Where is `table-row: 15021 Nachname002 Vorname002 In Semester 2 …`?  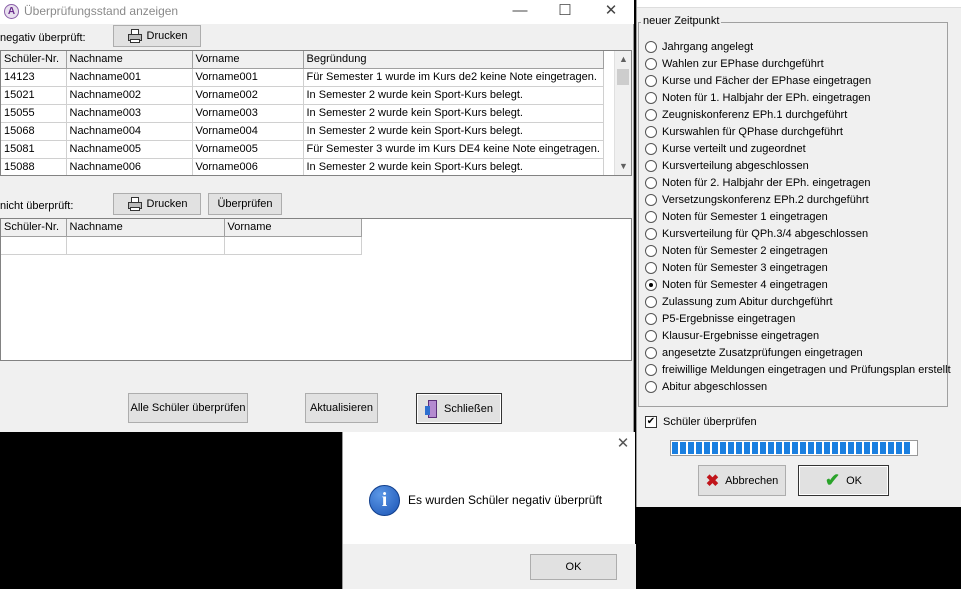 table-row: 15021 Nachname002 Vorname002 In Semester 2 … is located at coordinates (302, 95).